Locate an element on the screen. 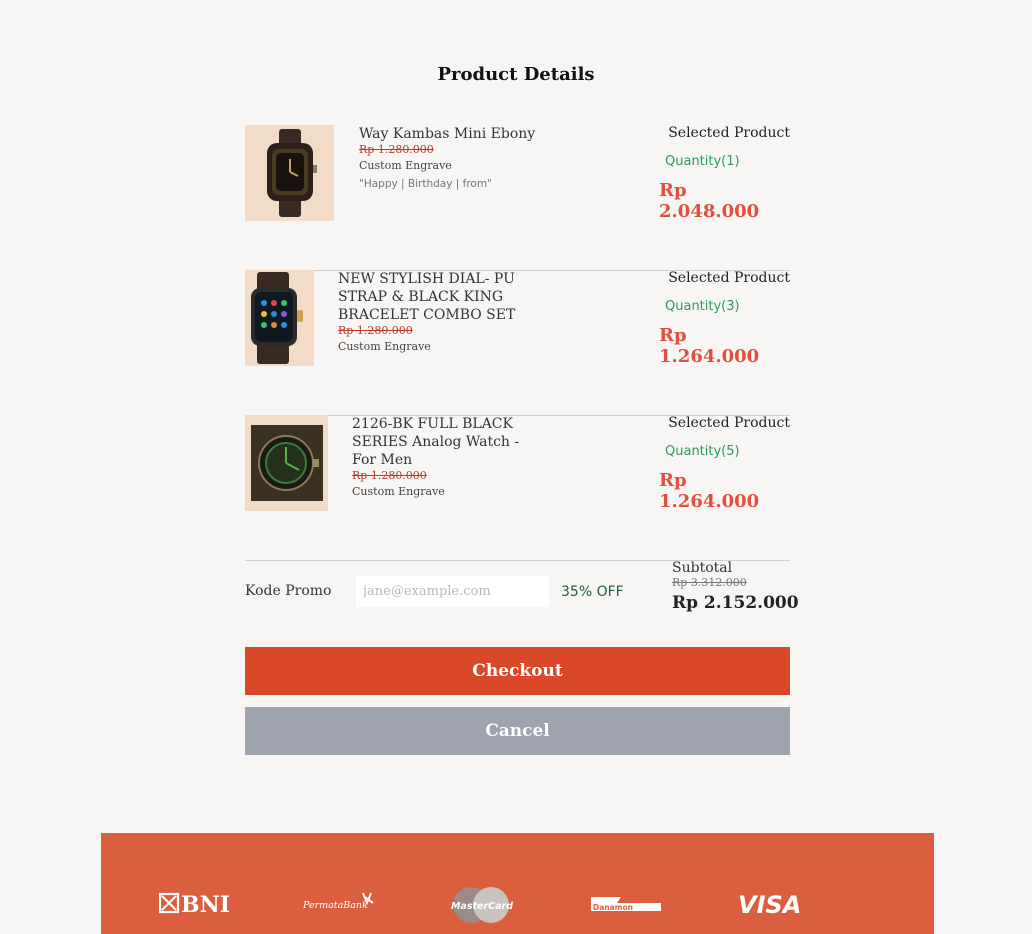 This screenshot has width=1032, height=934. danamon-logo: Danamon is located at coordinates (627, 907).